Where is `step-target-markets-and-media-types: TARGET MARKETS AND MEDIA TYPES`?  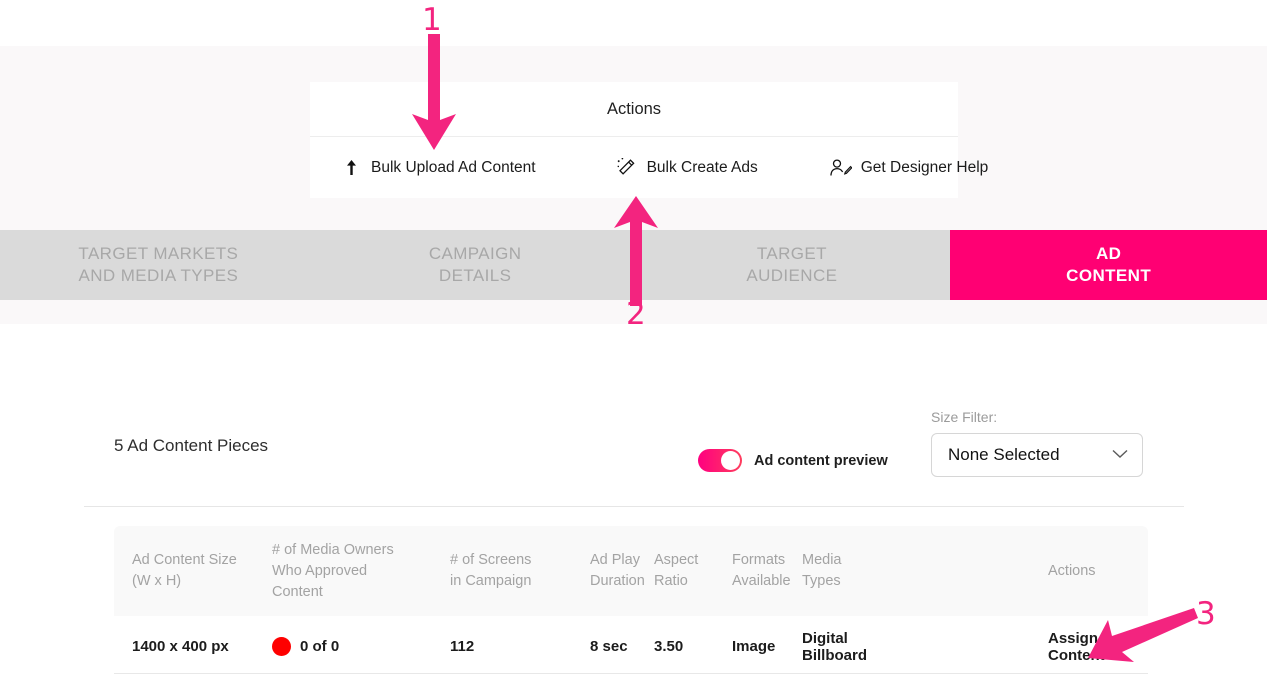
step-target-markets-and-media-types: TARGET MARKETS AND MEDIA TYPES is located at coordinates (158, 265).